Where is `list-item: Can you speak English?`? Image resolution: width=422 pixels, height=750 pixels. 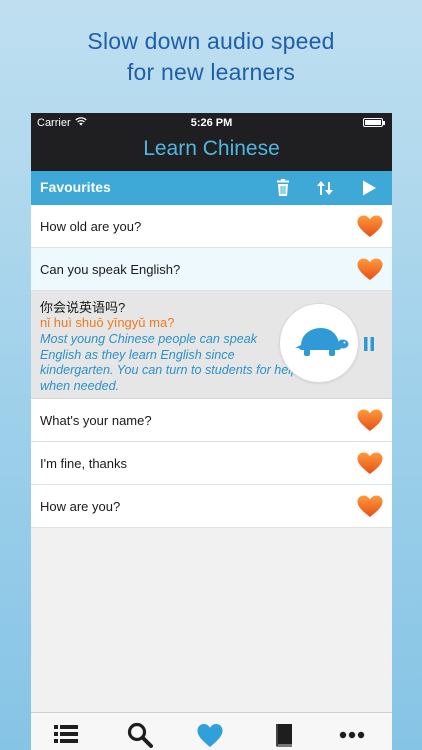
list-item: Can you speak English? is located at coordinates (211, 269).